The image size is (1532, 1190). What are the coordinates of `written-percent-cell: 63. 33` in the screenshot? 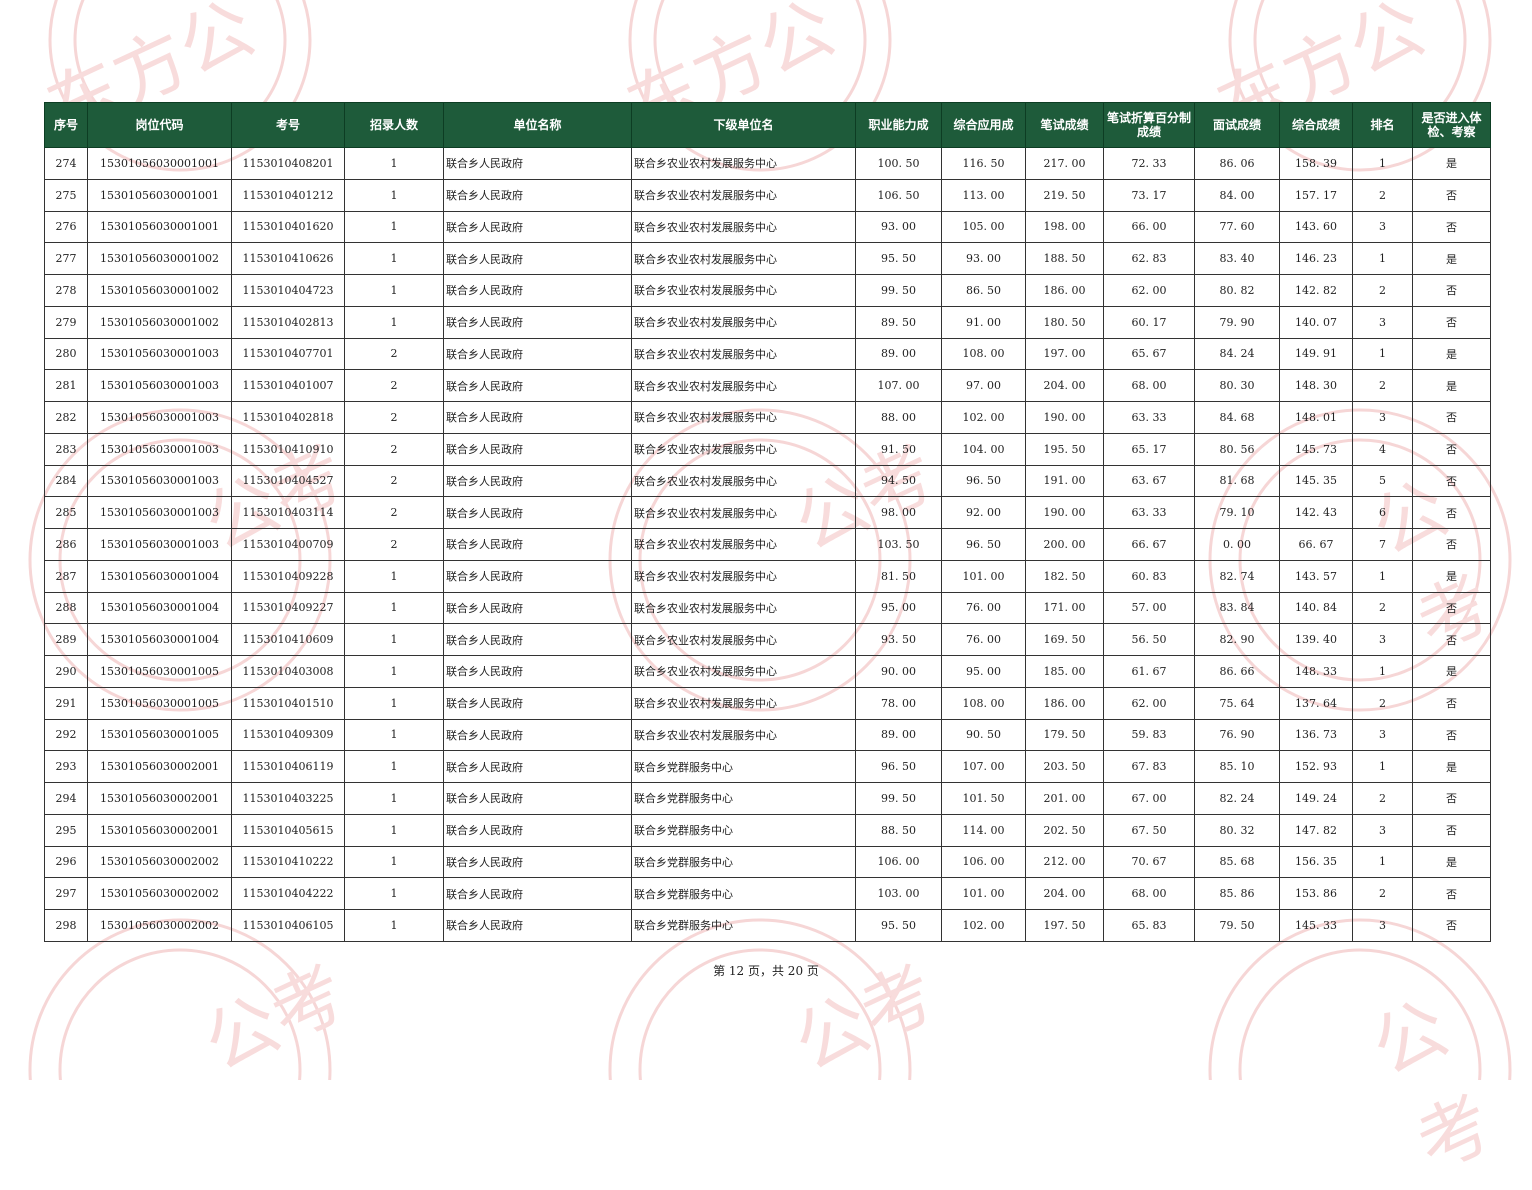 It's located at (1149, 512).